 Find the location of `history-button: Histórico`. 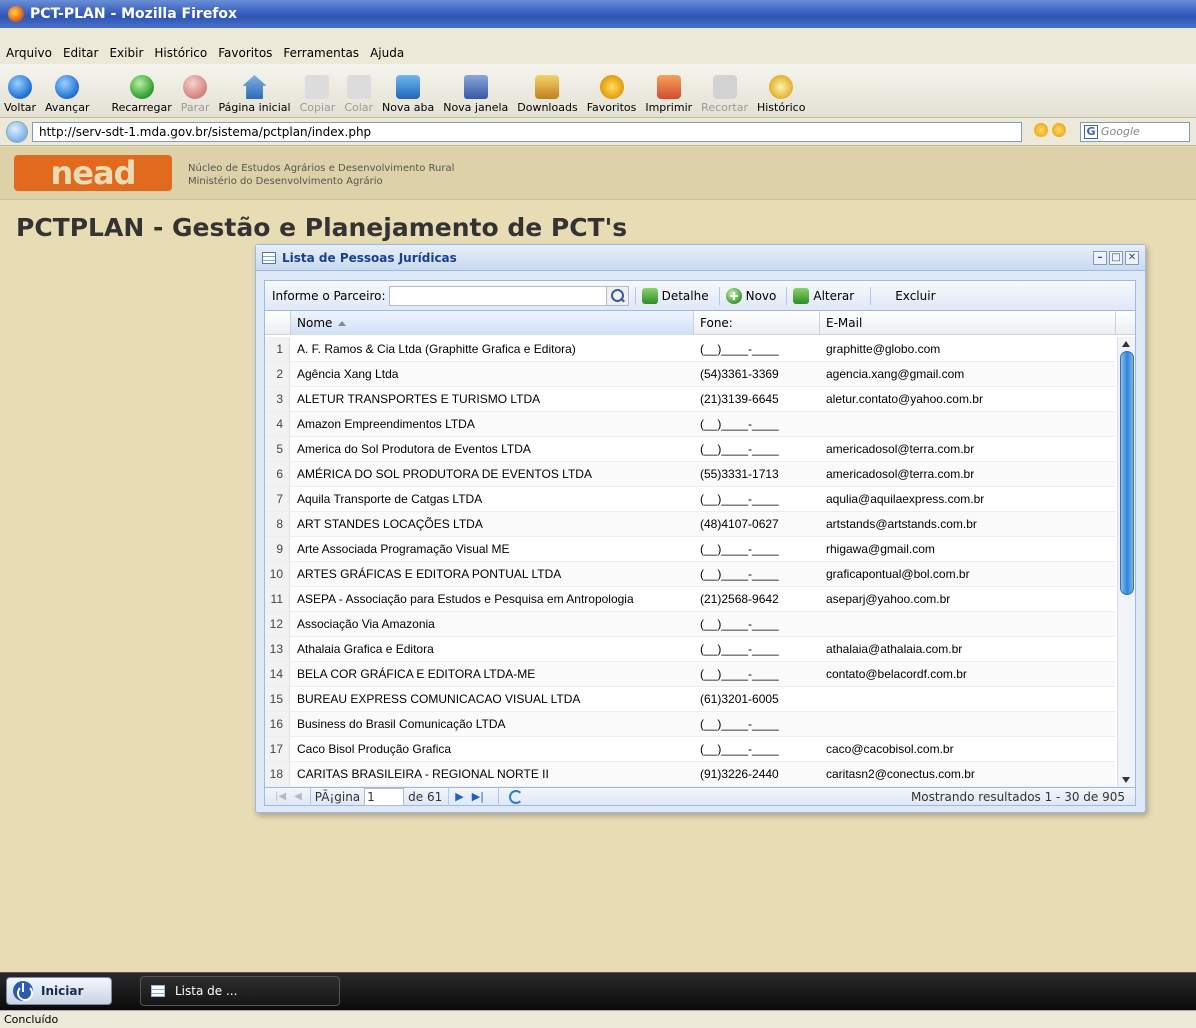

history-button: Histórico is located at coordinates (781, 94).